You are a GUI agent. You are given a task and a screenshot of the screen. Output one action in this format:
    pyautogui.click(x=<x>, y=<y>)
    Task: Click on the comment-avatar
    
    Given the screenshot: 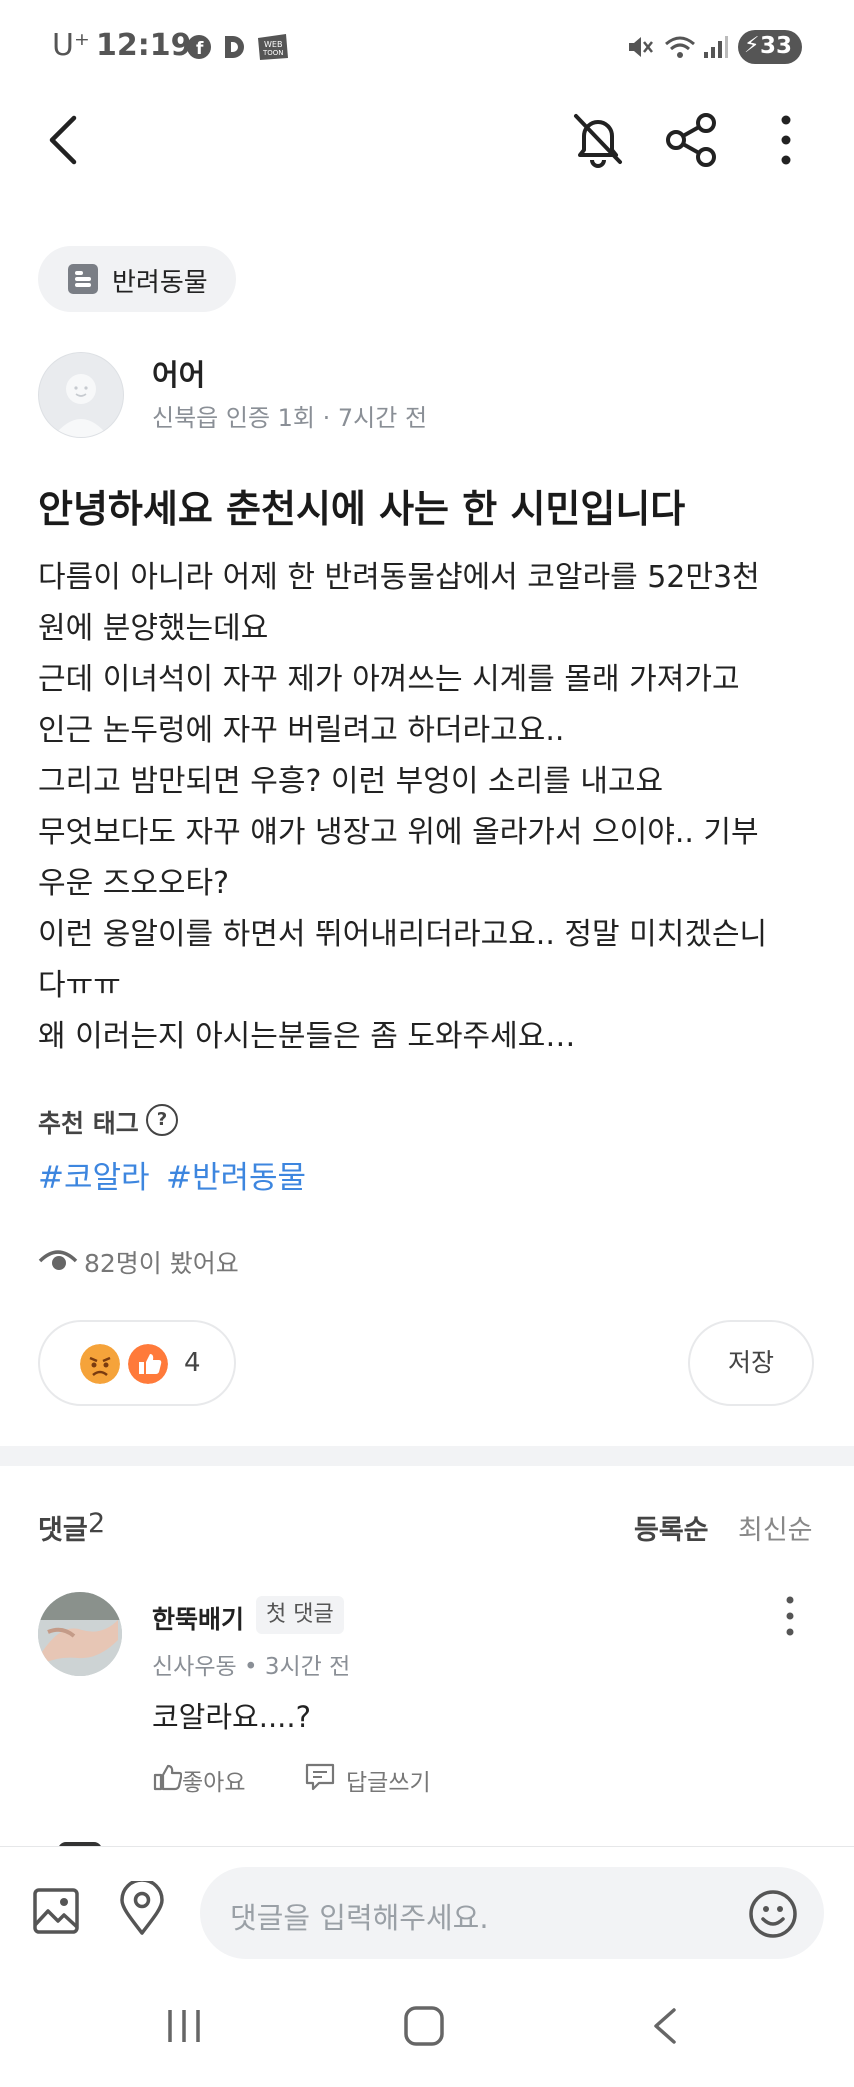 What is the action you would take?
    pyautogui.click(x=80, y=1634)
    